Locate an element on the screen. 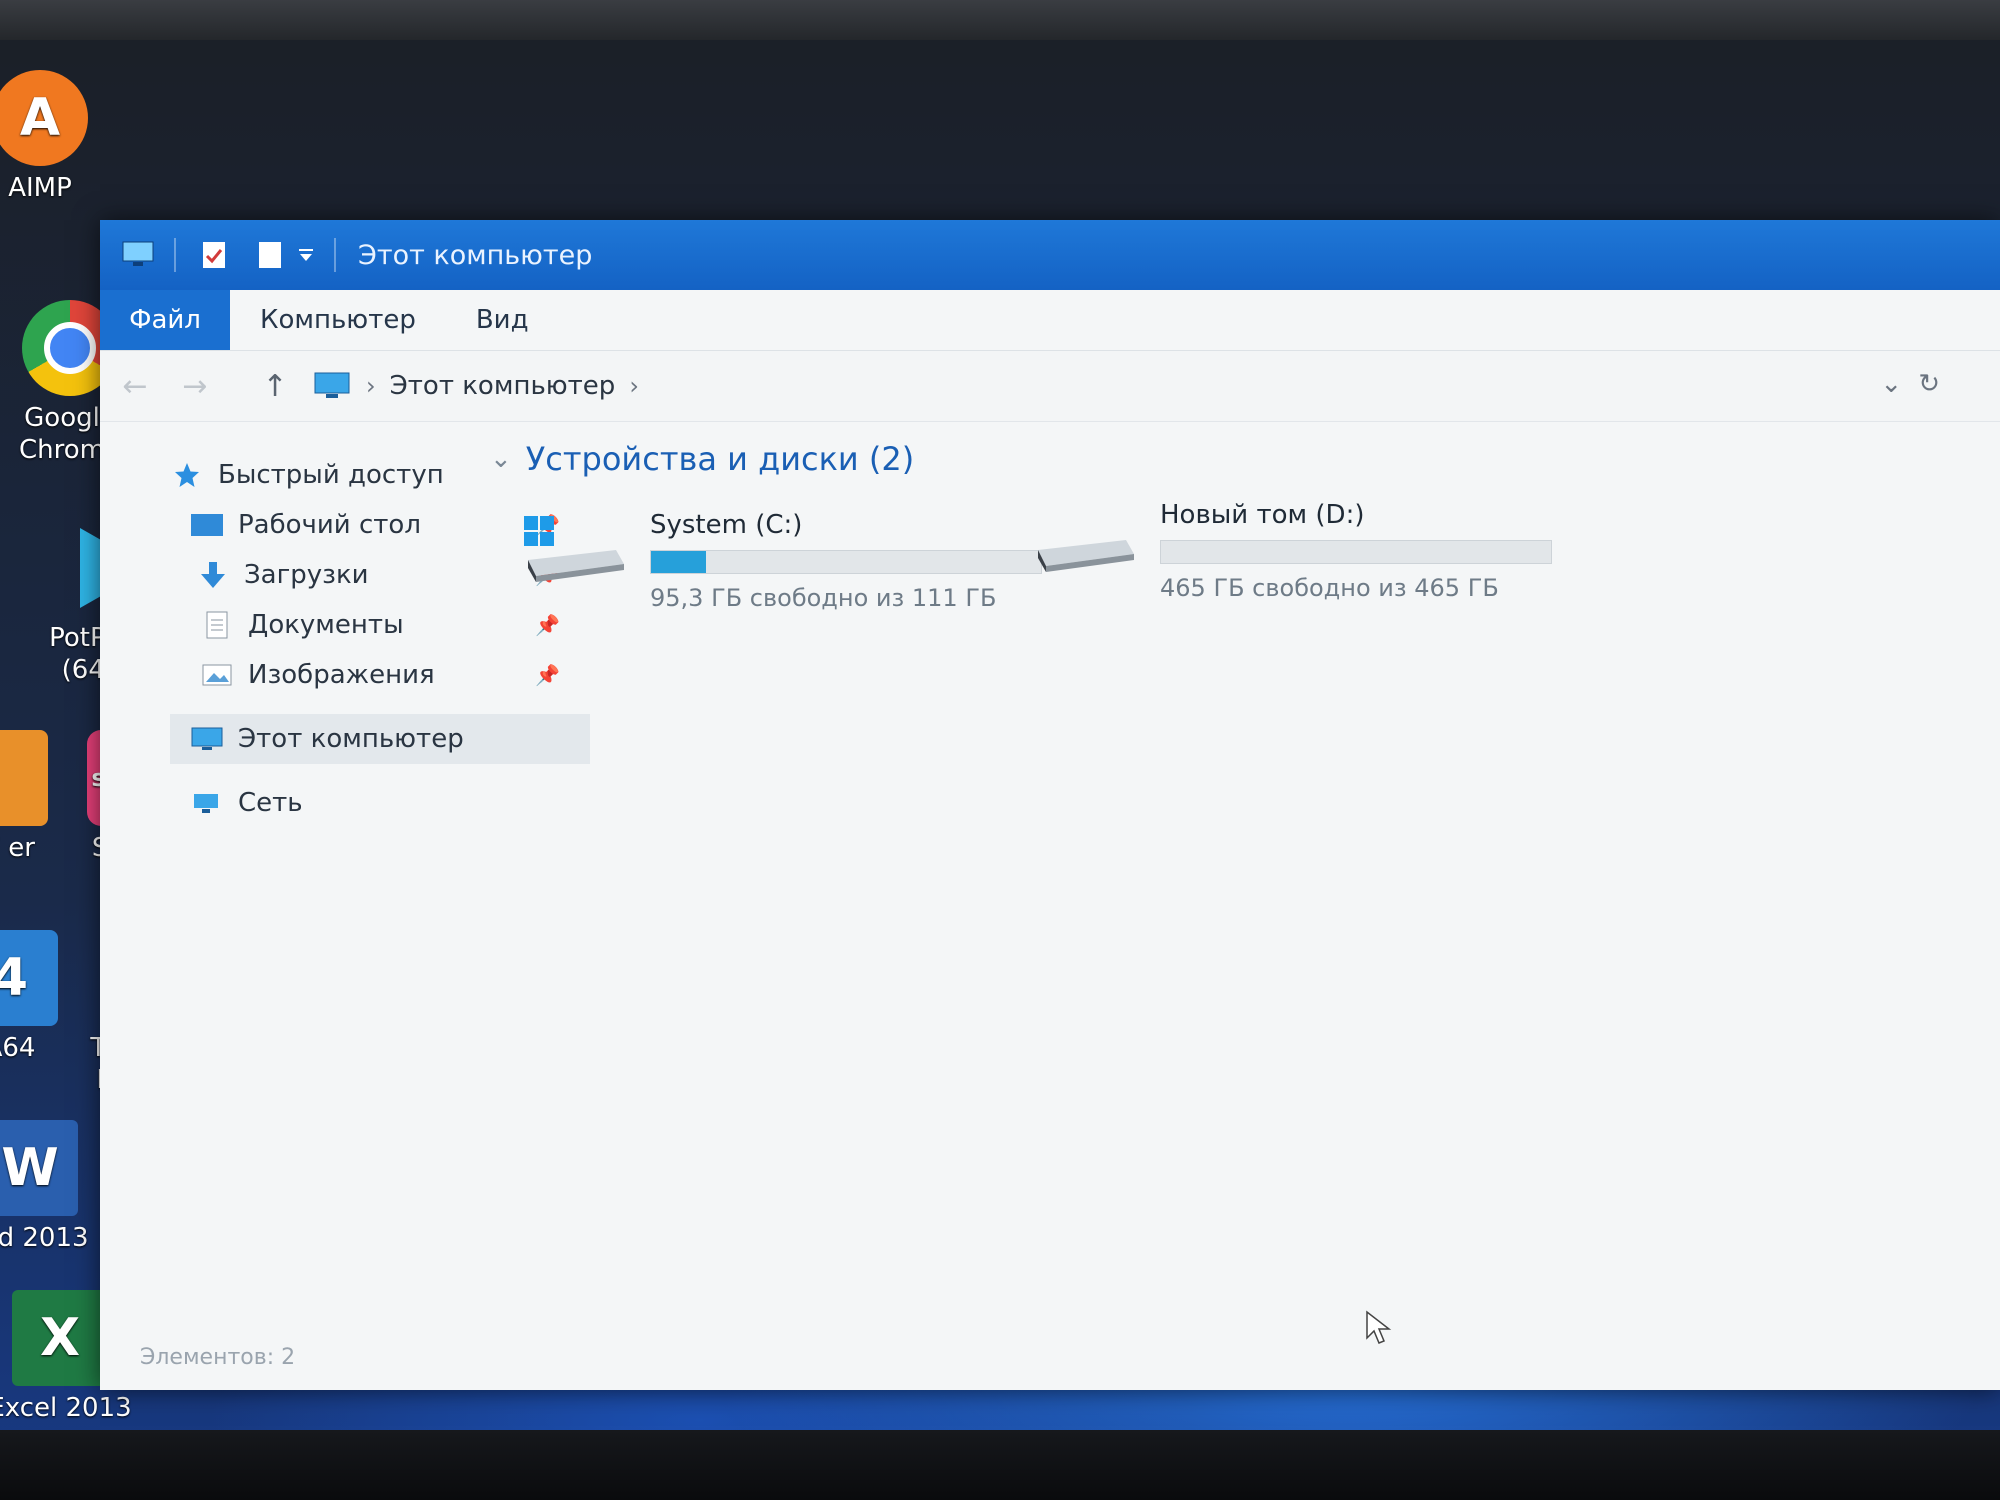  new-folder-icon is located at coordinates (270, 255).